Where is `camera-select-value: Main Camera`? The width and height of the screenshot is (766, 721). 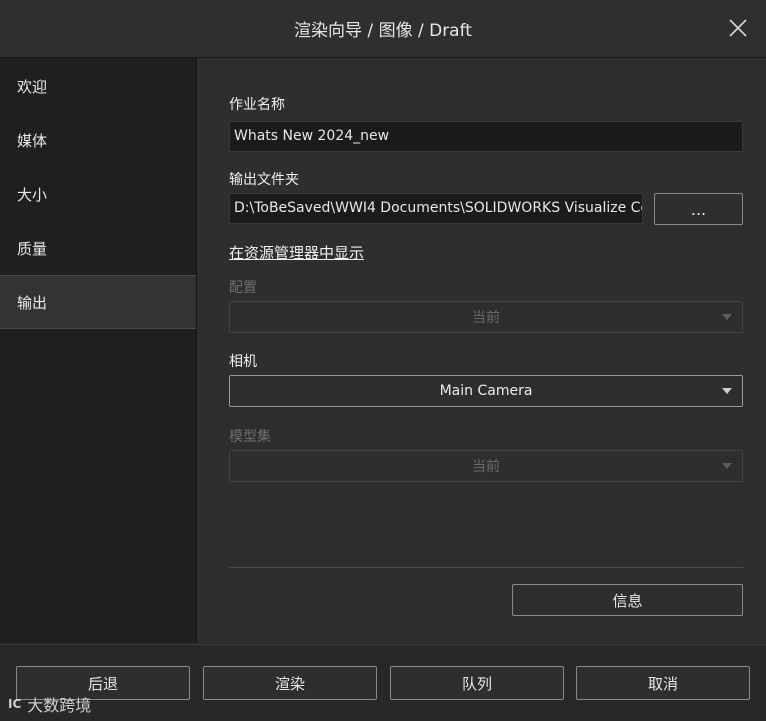 camera-select-value: Main Camera is located at coordinates (486, 391).